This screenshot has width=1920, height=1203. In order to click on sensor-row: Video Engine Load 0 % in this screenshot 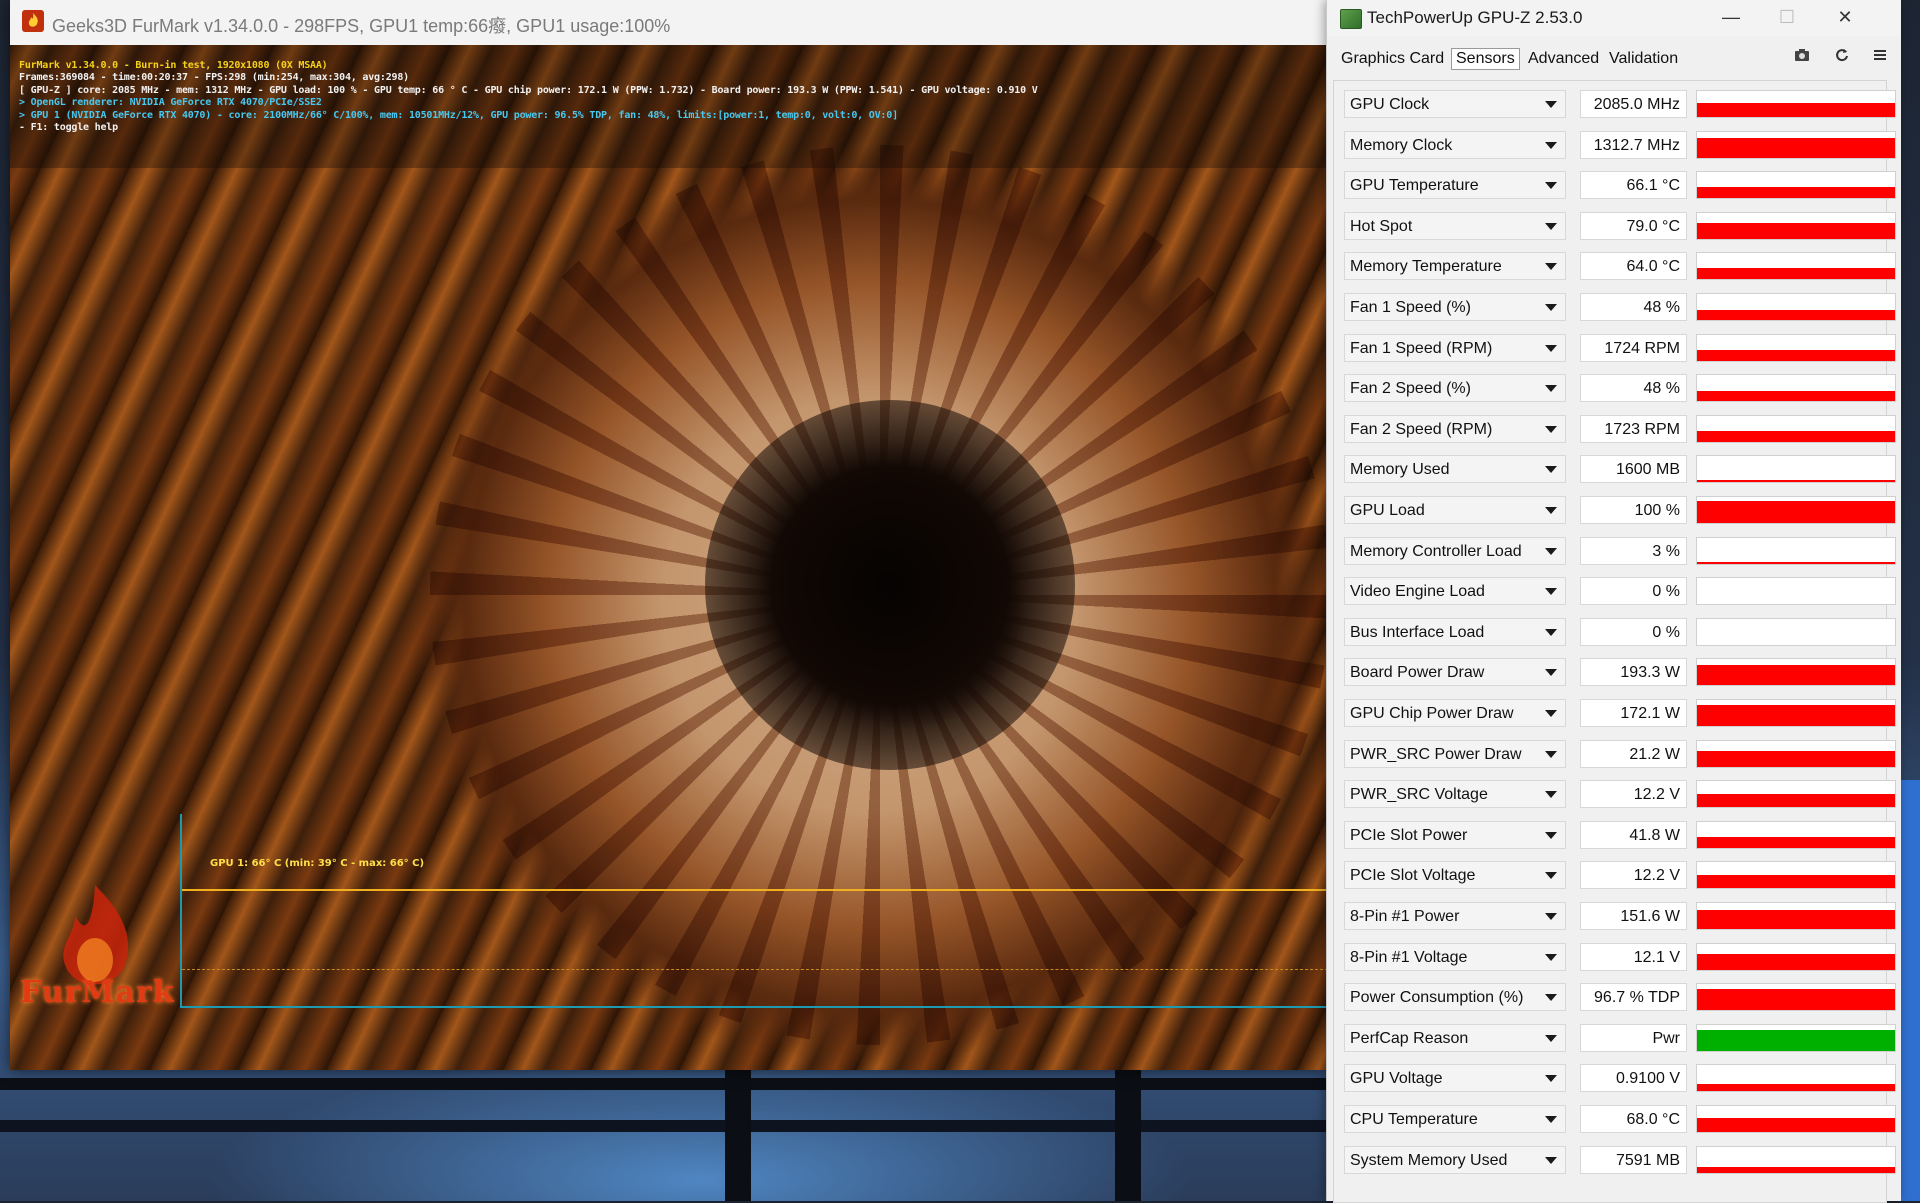, I will do `click(1615, 590)`.